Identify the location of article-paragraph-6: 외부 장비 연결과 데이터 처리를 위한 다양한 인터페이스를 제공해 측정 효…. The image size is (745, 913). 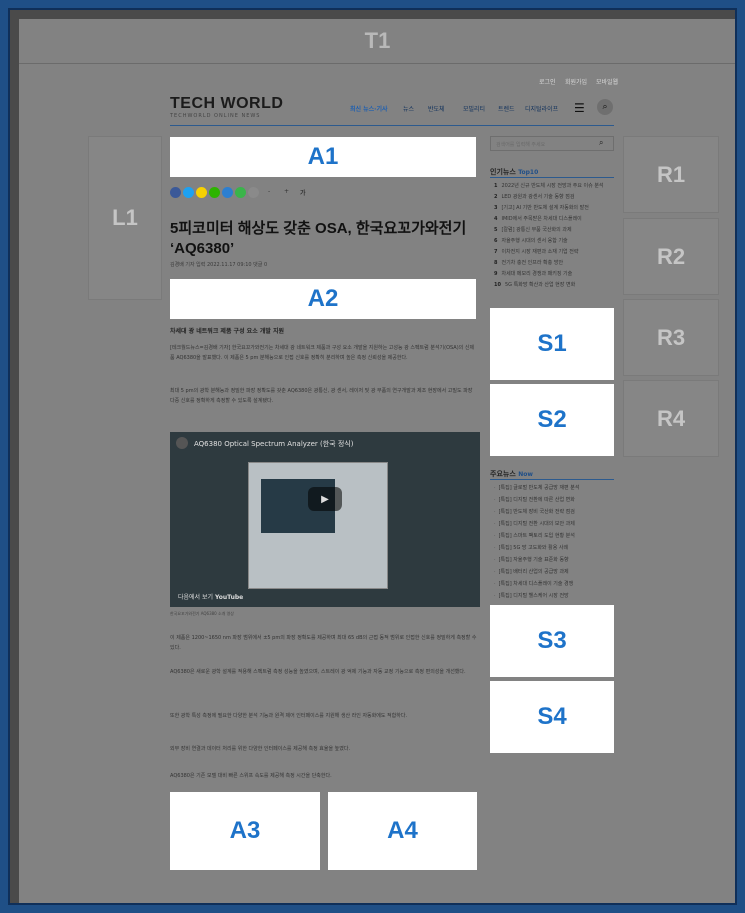
(260, 749).